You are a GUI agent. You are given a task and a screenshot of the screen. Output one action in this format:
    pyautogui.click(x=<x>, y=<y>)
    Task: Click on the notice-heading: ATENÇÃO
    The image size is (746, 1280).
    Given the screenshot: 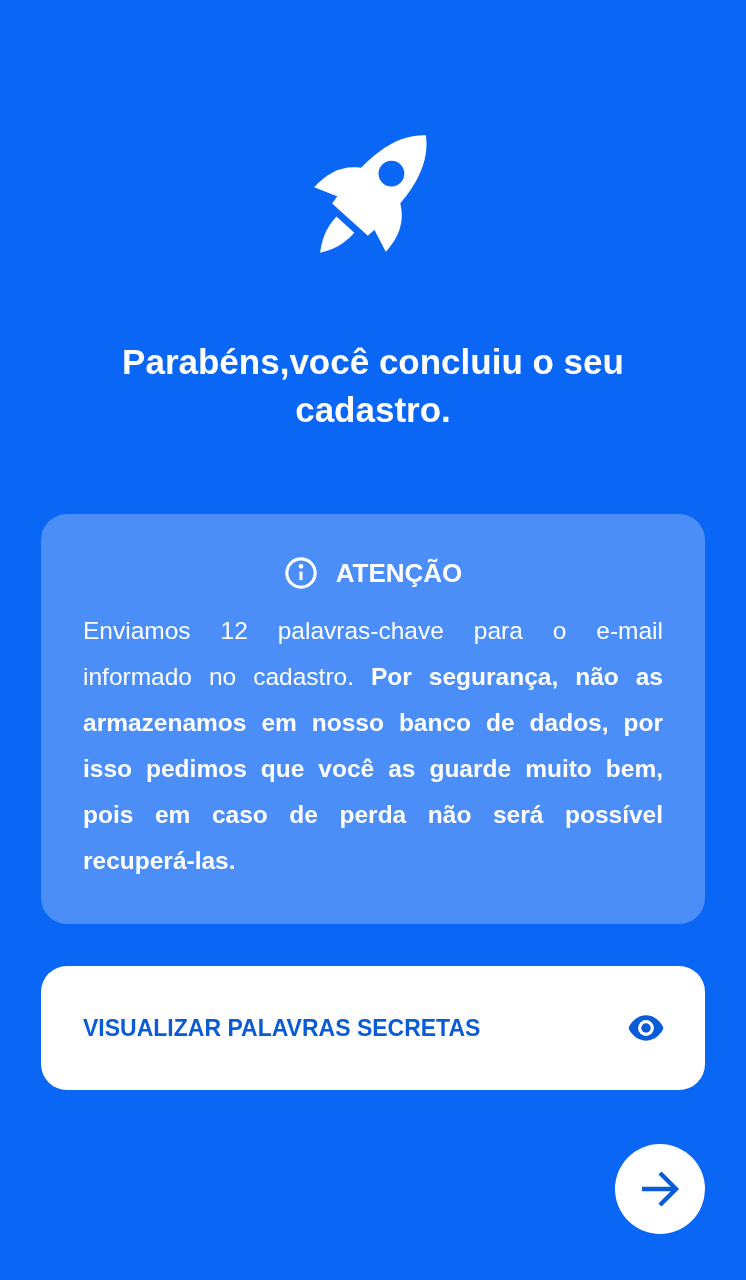 What is the action you would take?
    pyautogui.click(x=399, y=573)
    